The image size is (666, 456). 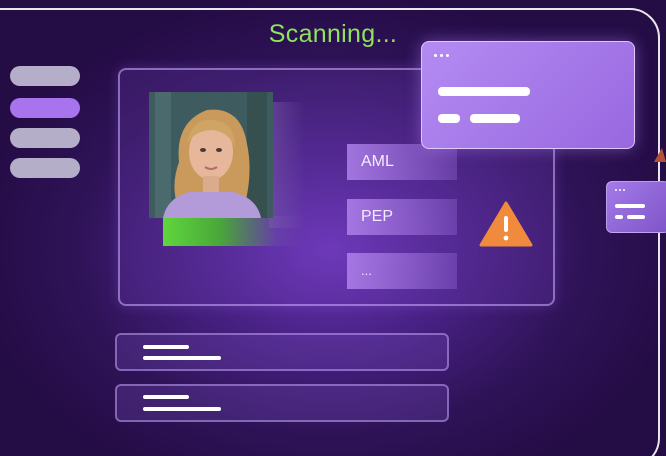 I want to click on photo-fade, so click(x=287, y=165).